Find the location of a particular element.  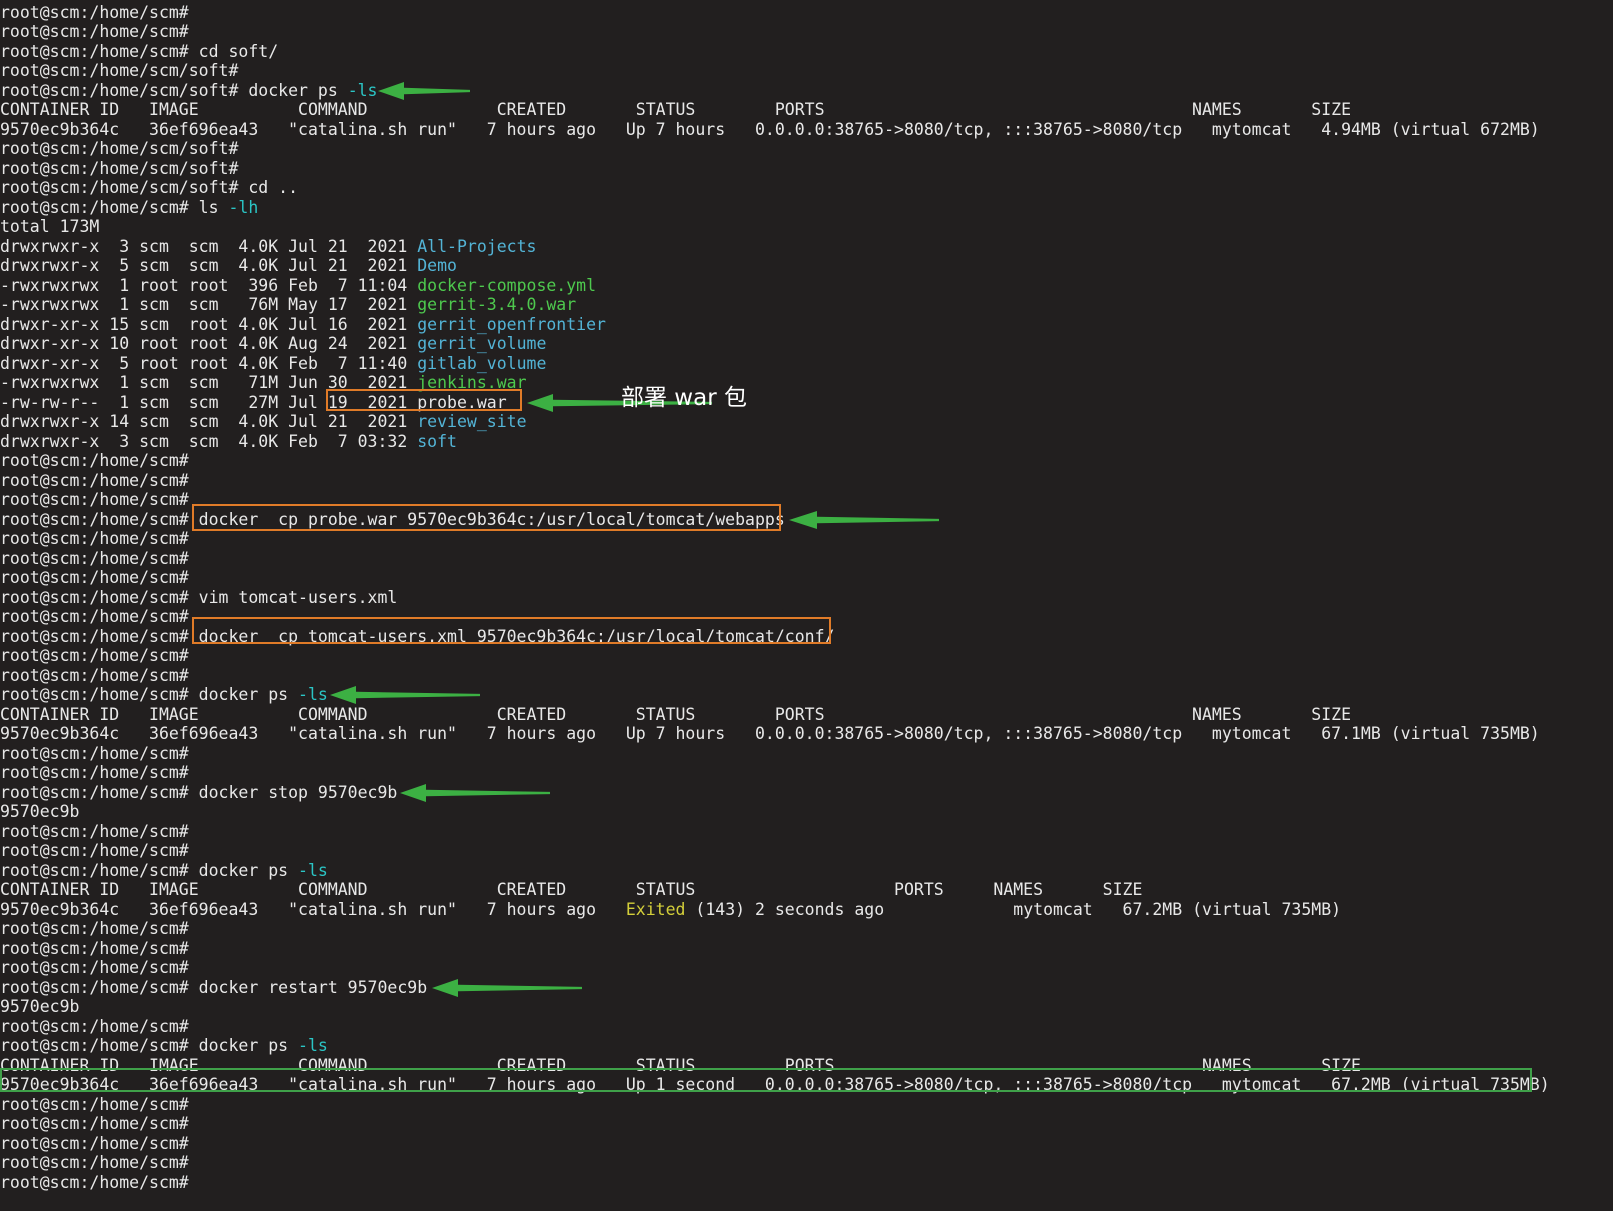

terminal-text-span: root@scm:/home/scm# cd soft/ is located at coordinates (139, 51).